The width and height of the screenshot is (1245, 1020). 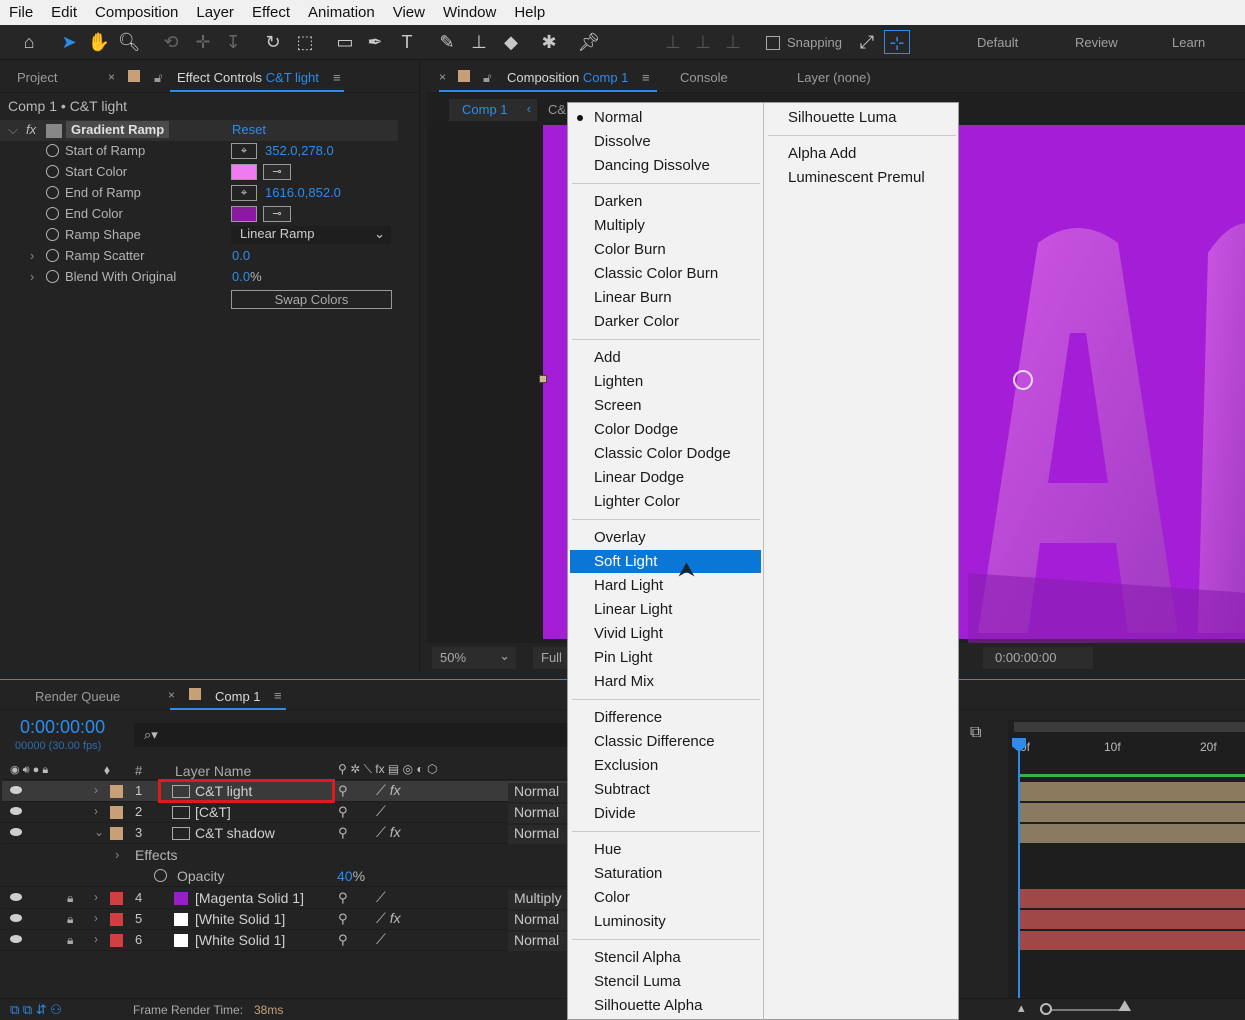 What do you see at coordinates (311, 299) in the screenshot?
I see `swap-colors-button: Swap Colors` at bounding box center [311, 299].